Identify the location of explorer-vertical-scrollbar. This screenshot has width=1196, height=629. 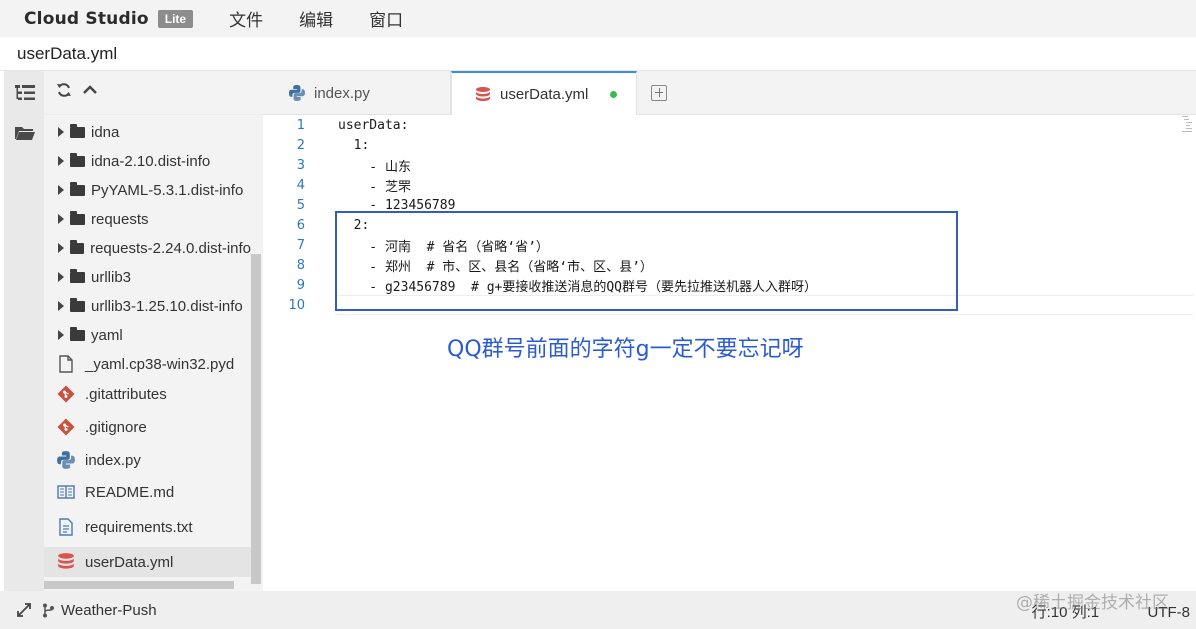
(256, 419).